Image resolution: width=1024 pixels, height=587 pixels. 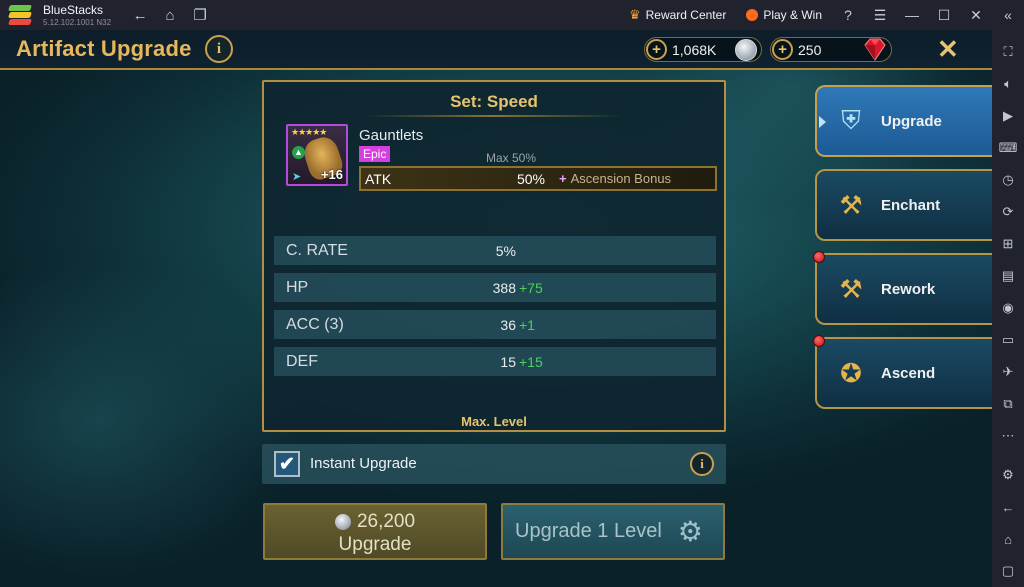 What do you see at coordinates (375, 544) in the screenshot?
I see `upgrade-button-label: Upgrade` at bounding box center [375, 544].